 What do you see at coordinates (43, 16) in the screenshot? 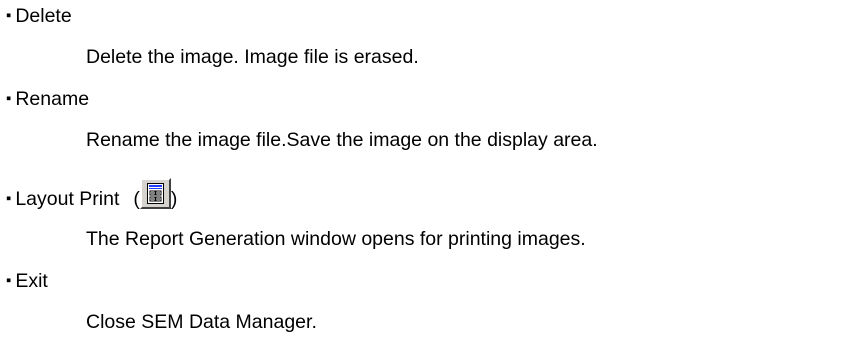
I see `delete-label: Delete` at bounding box center [43, 16].